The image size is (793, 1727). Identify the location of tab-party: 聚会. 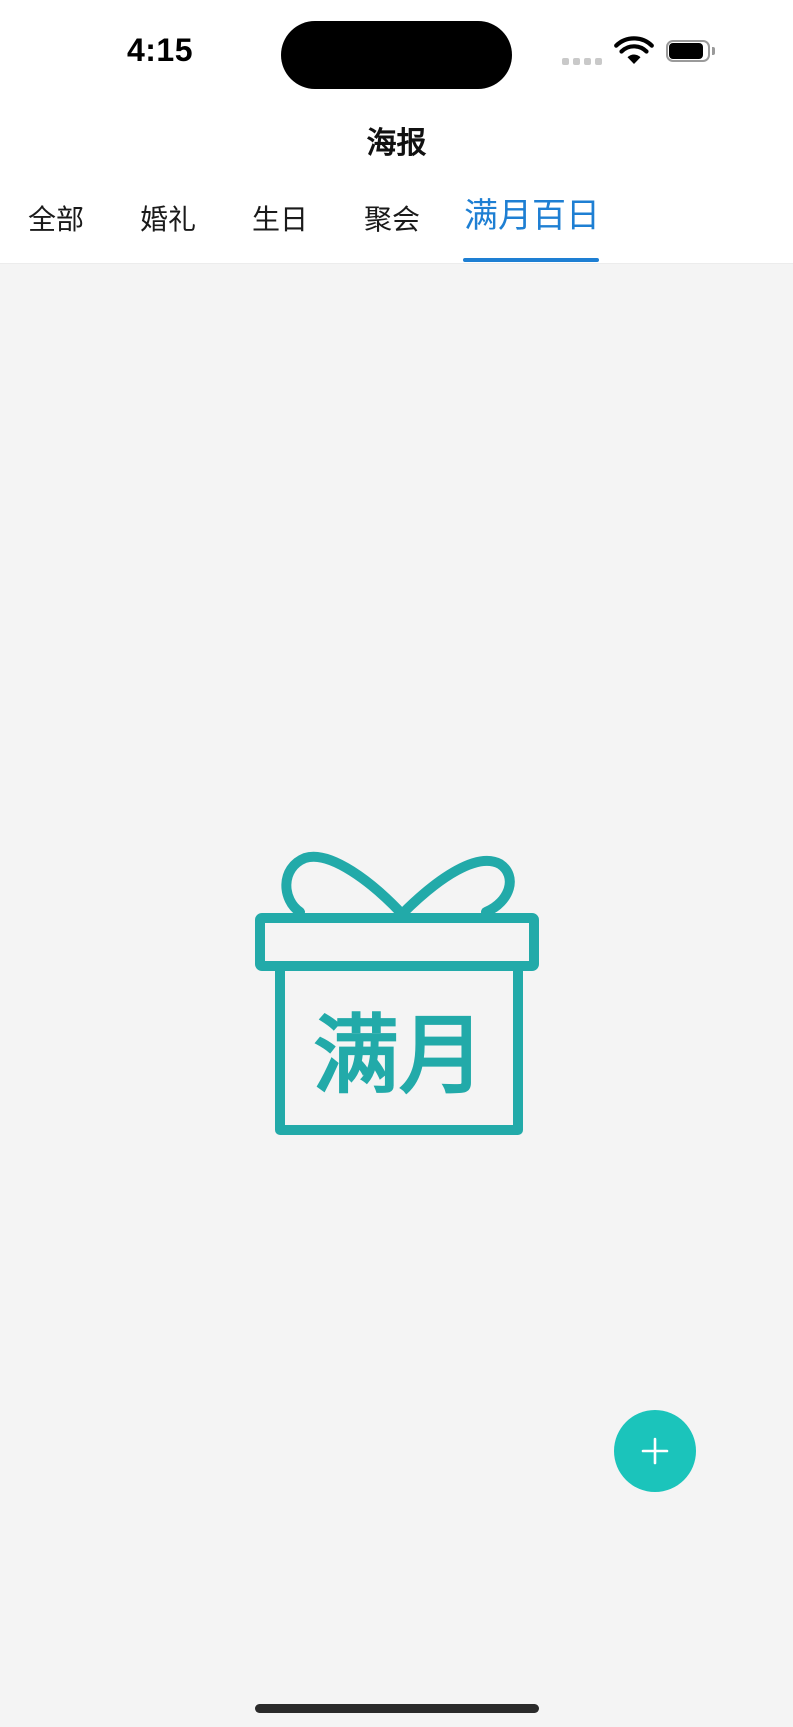
(392, 220).